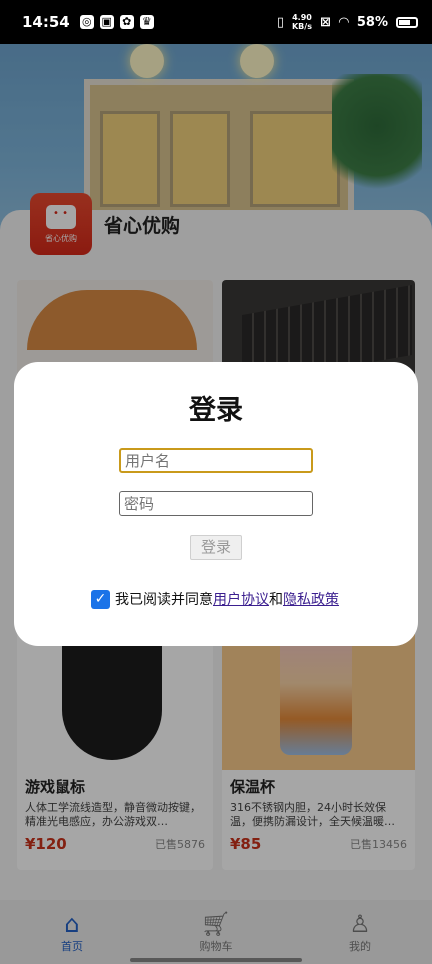 This screenshot has width=432, height=964. I want to click on status-bar: 14:54 ◎ ▣ ✿ ♛ ▯ 4.90 KB/s ⊠ ◠ 58%, so click(216, 22).